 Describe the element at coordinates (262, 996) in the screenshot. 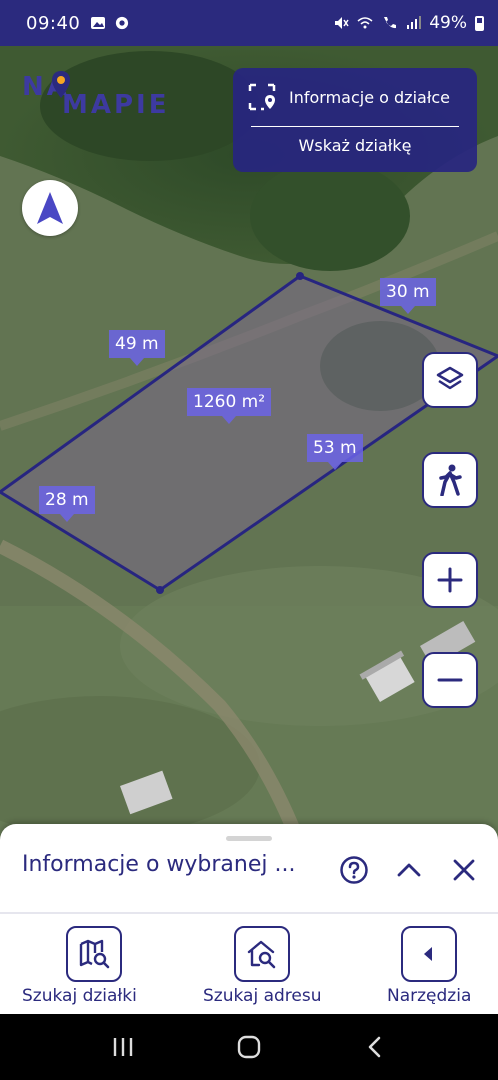

I see `search-address-label: Szukaj adresu` at that location.